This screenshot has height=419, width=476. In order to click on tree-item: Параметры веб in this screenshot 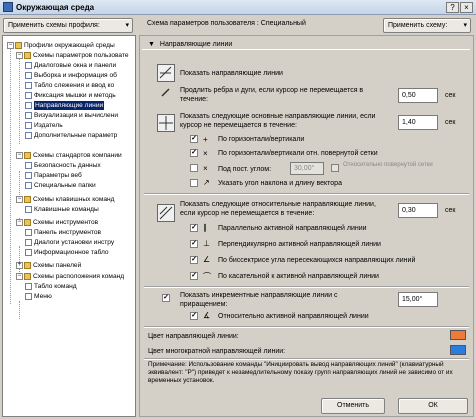, I will do `click(58, 175)`.